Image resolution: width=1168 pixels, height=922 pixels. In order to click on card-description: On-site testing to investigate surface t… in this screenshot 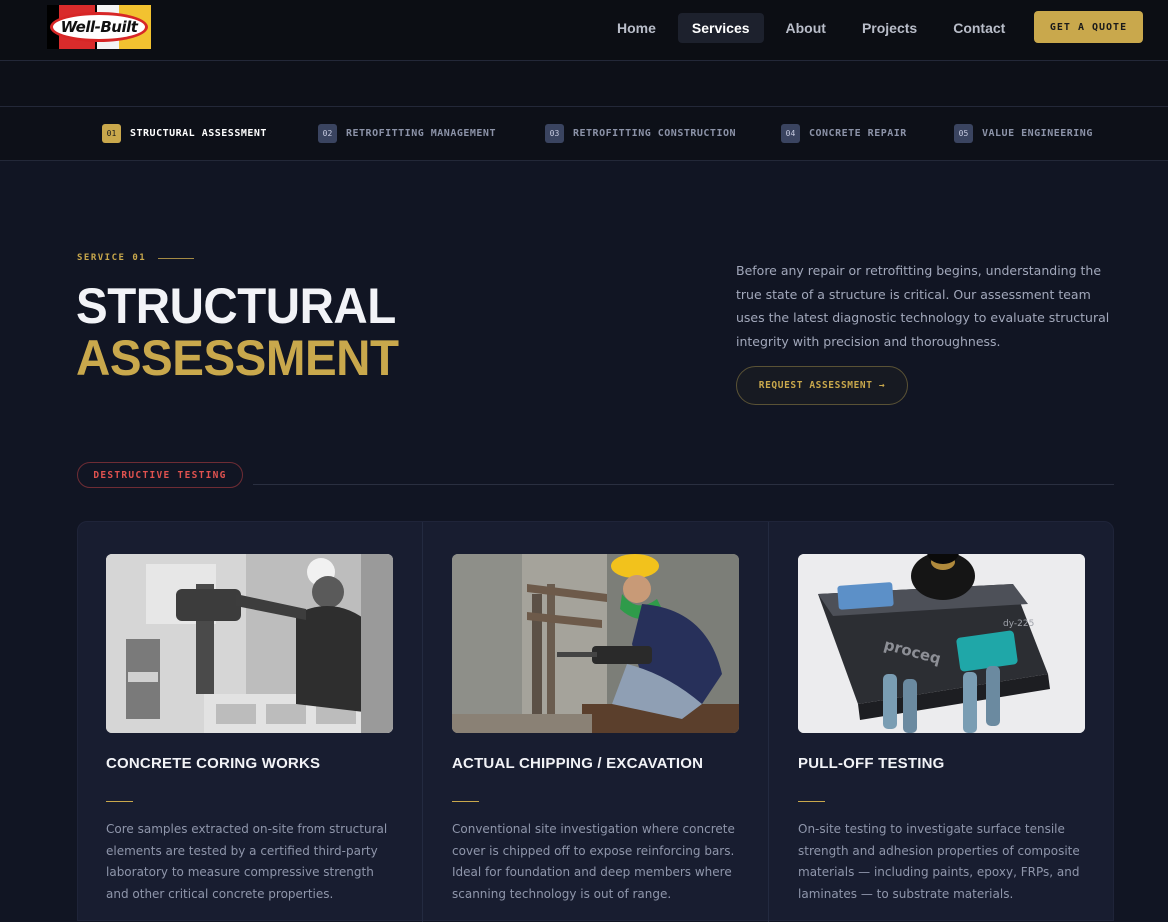, I will do `click(939, 861)`.